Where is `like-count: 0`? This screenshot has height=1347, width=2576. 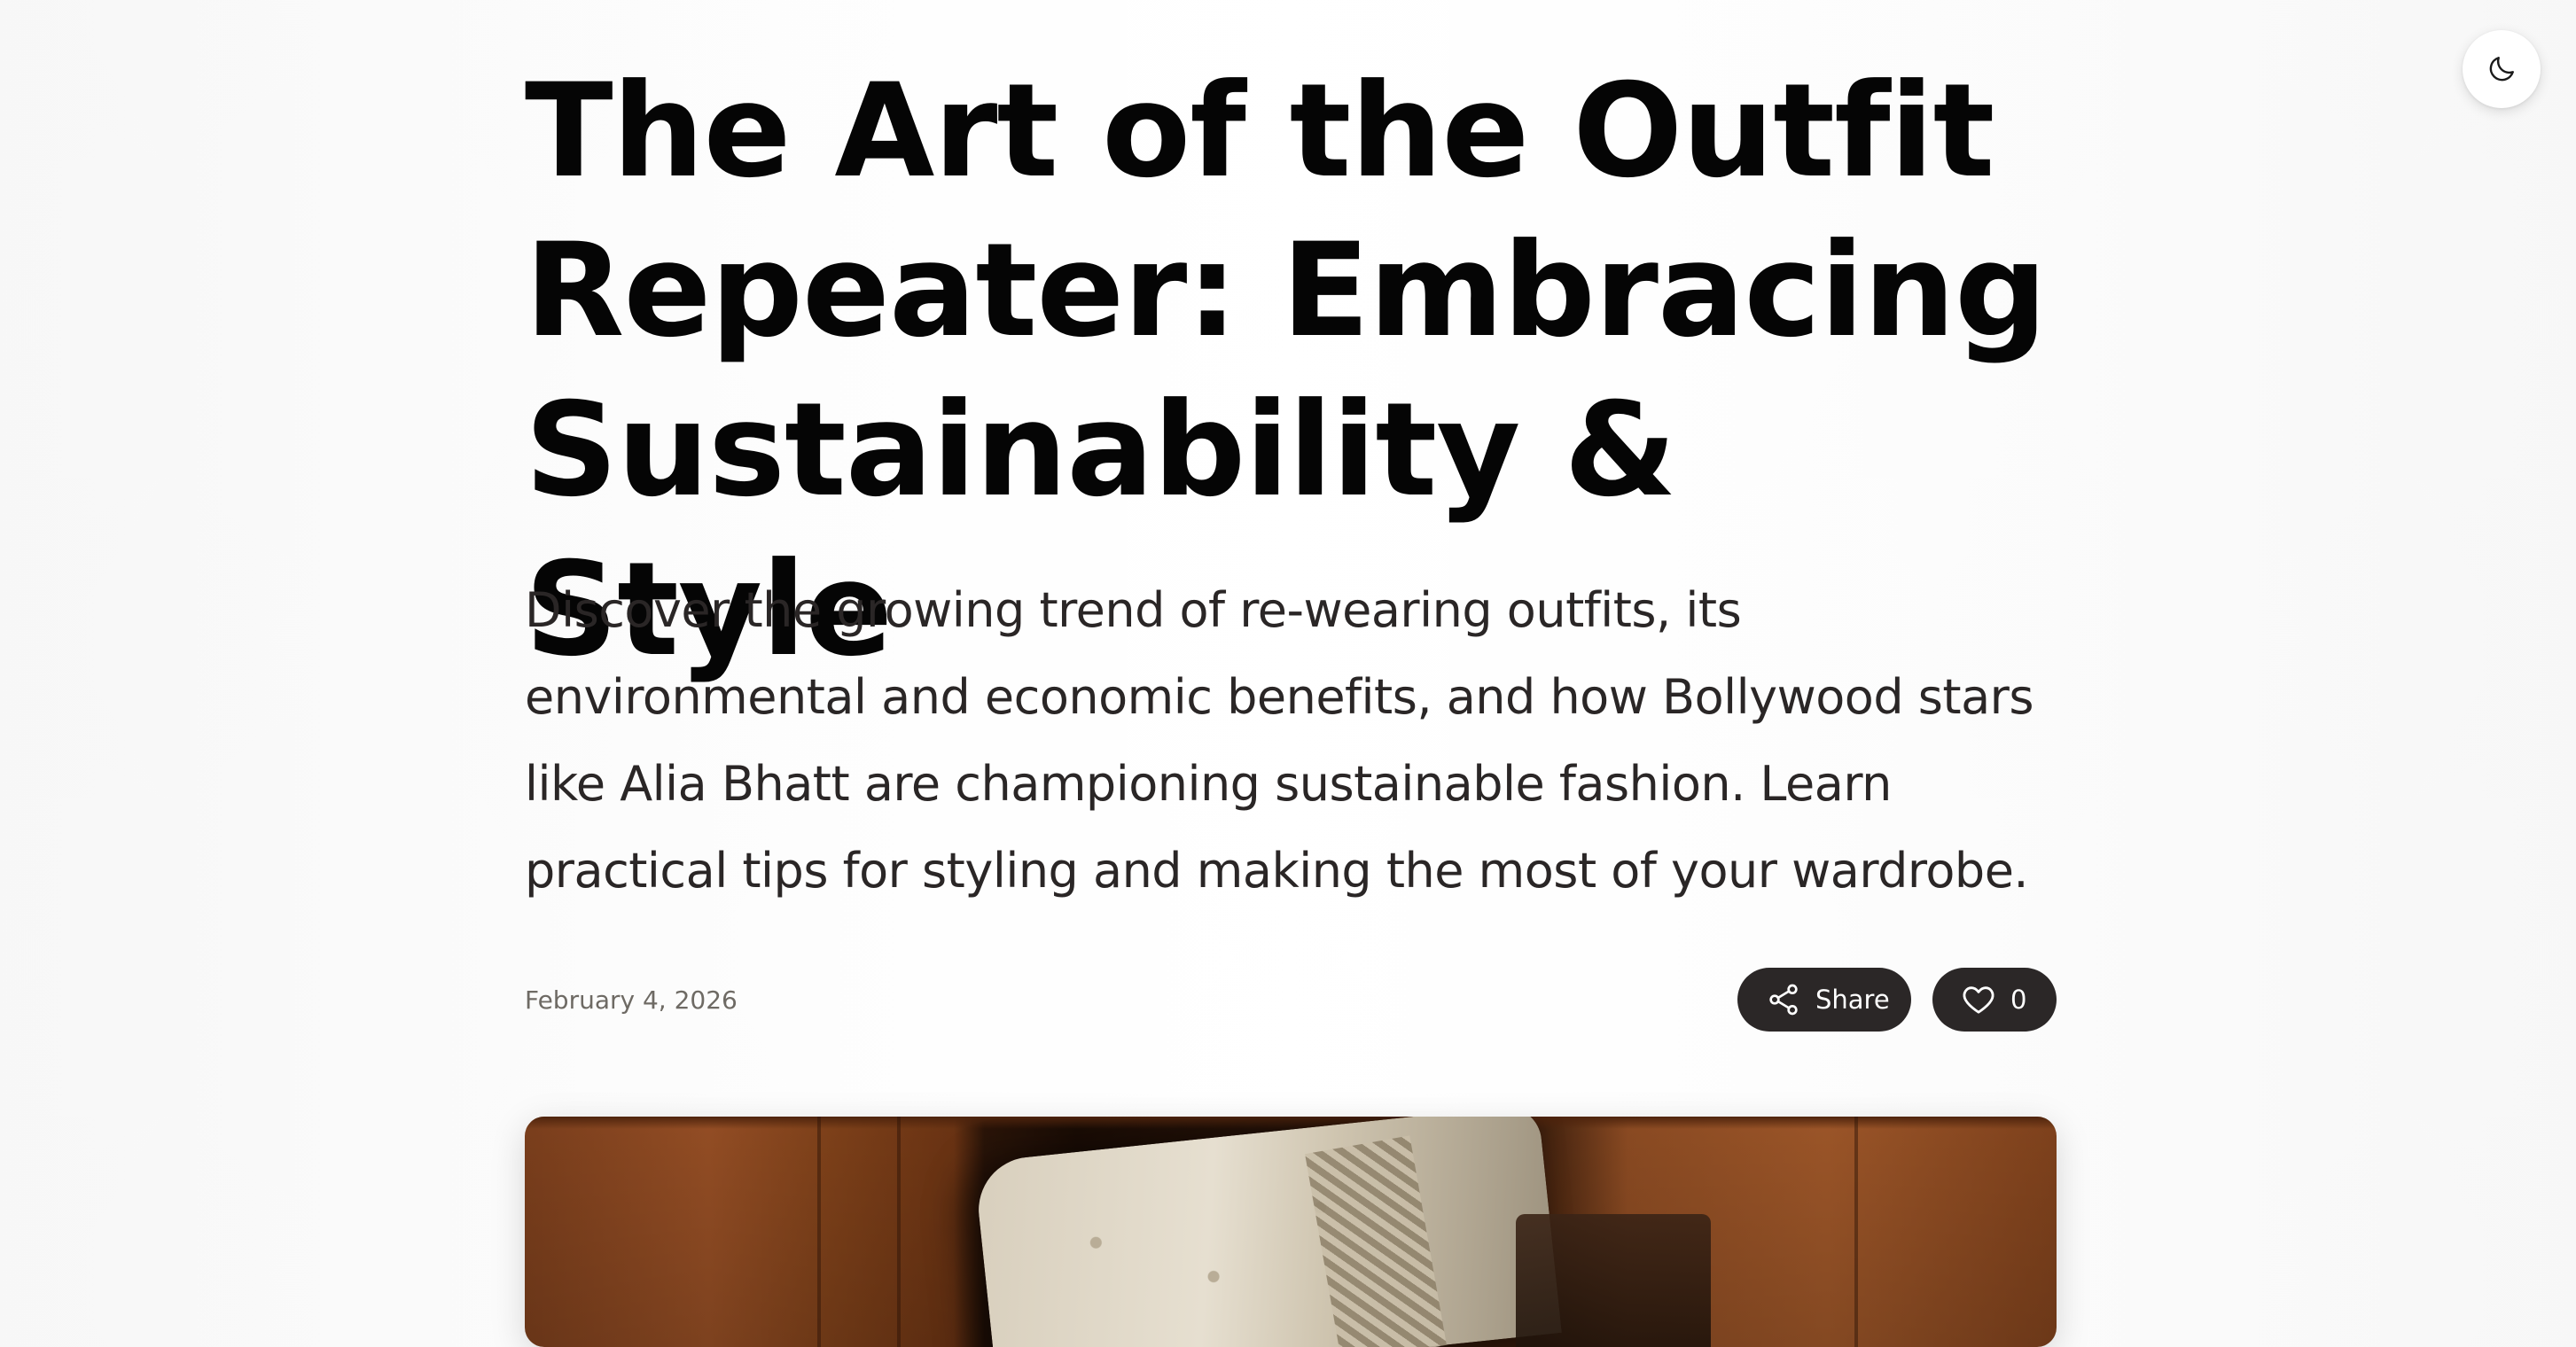
like-count: 0 is located at coordinates (2019, 1000).